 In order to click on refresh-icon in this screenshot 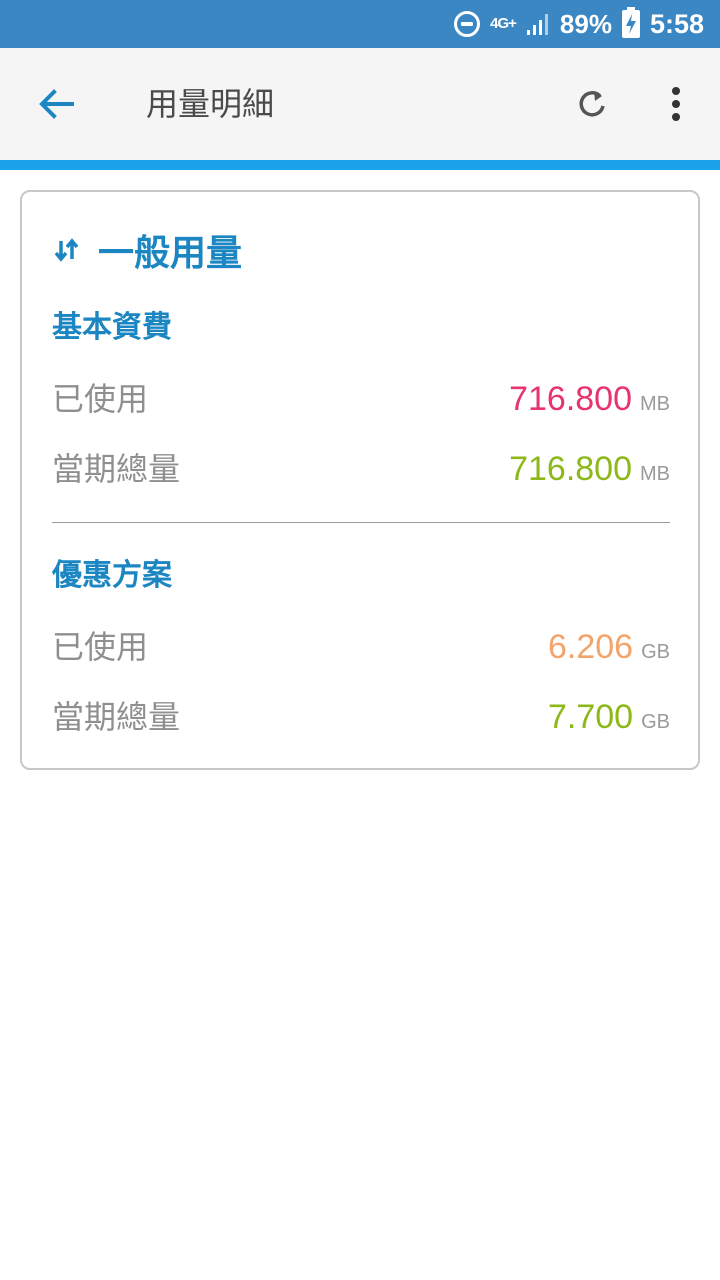, I will do `click(592, 104)`.